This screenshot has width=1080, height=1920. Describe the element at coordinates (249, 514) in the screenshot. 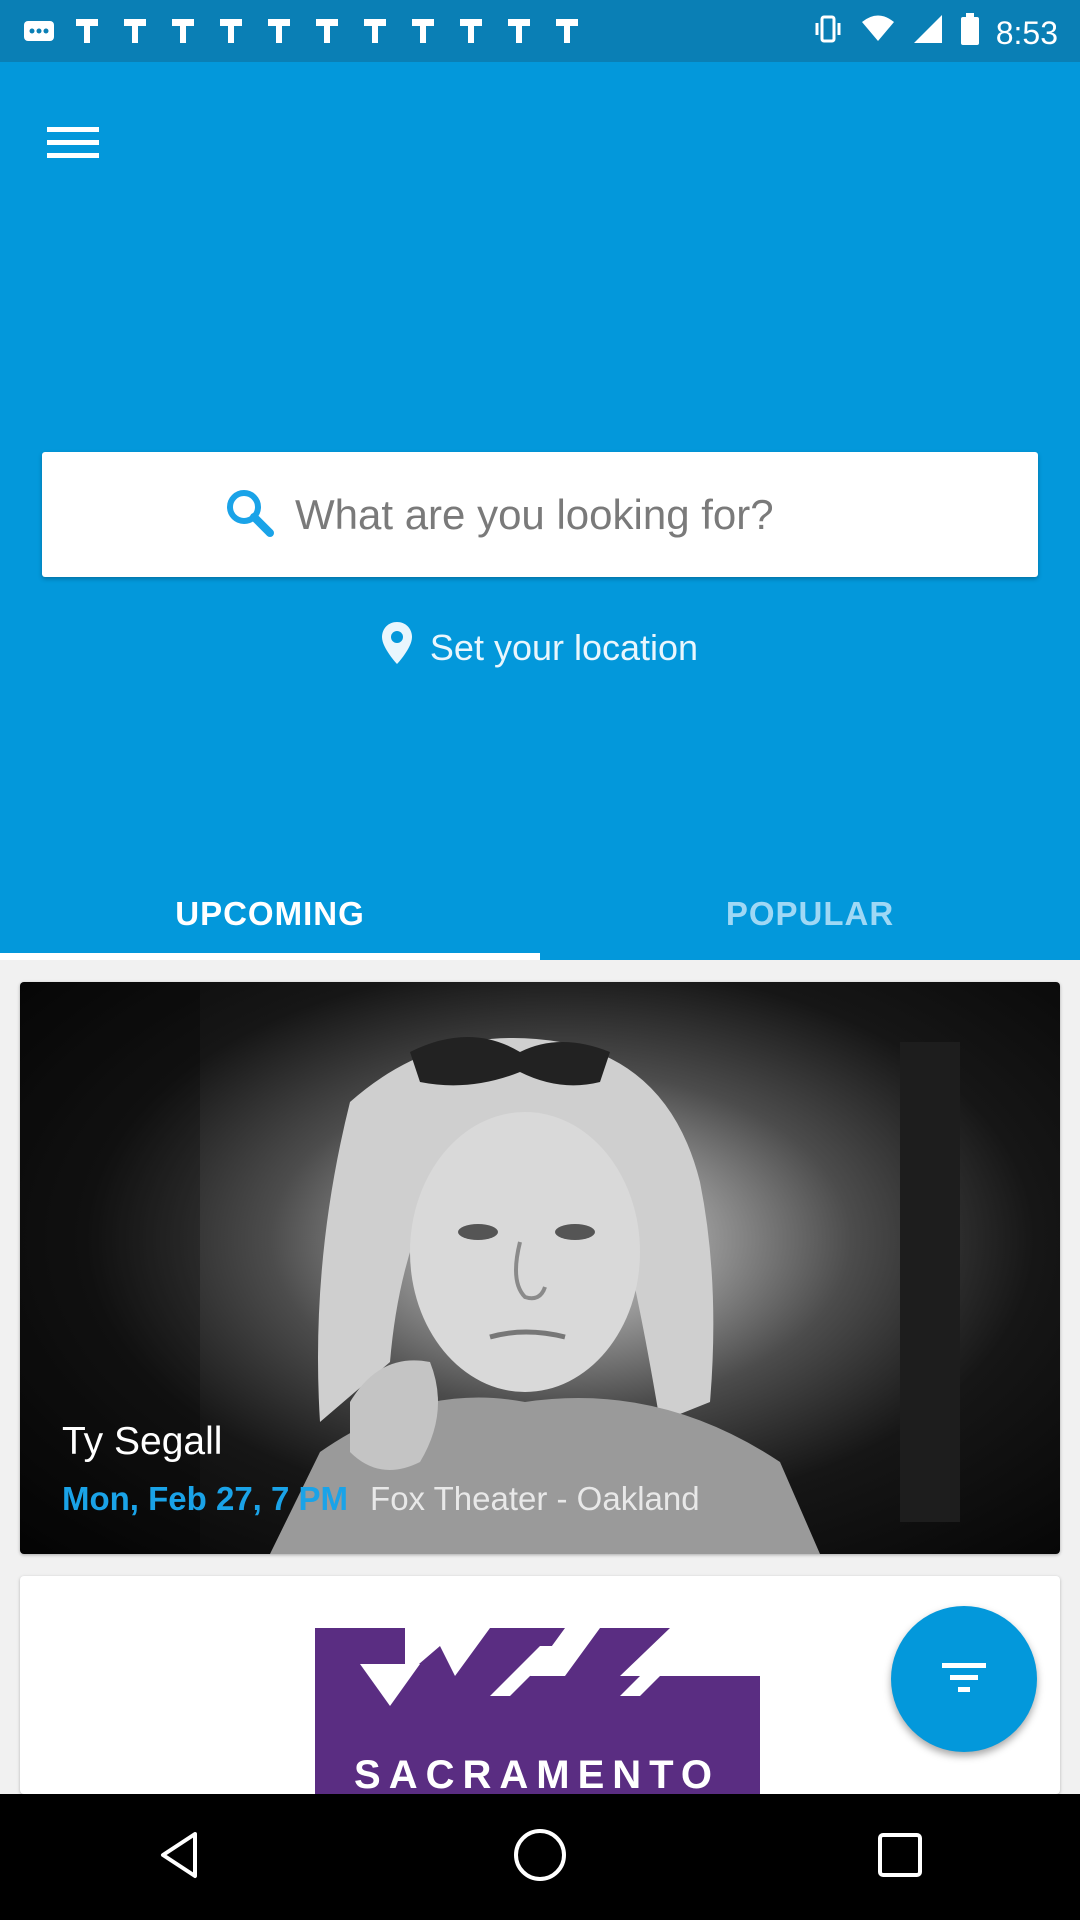

I see `search-icon` at that location.